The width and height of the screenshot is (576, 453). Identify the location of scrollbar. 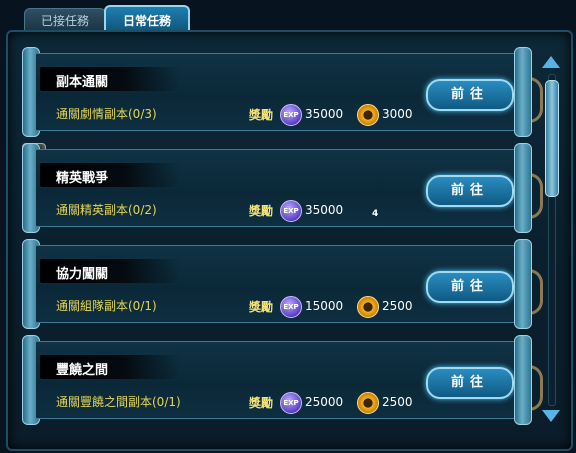
(551, 240).